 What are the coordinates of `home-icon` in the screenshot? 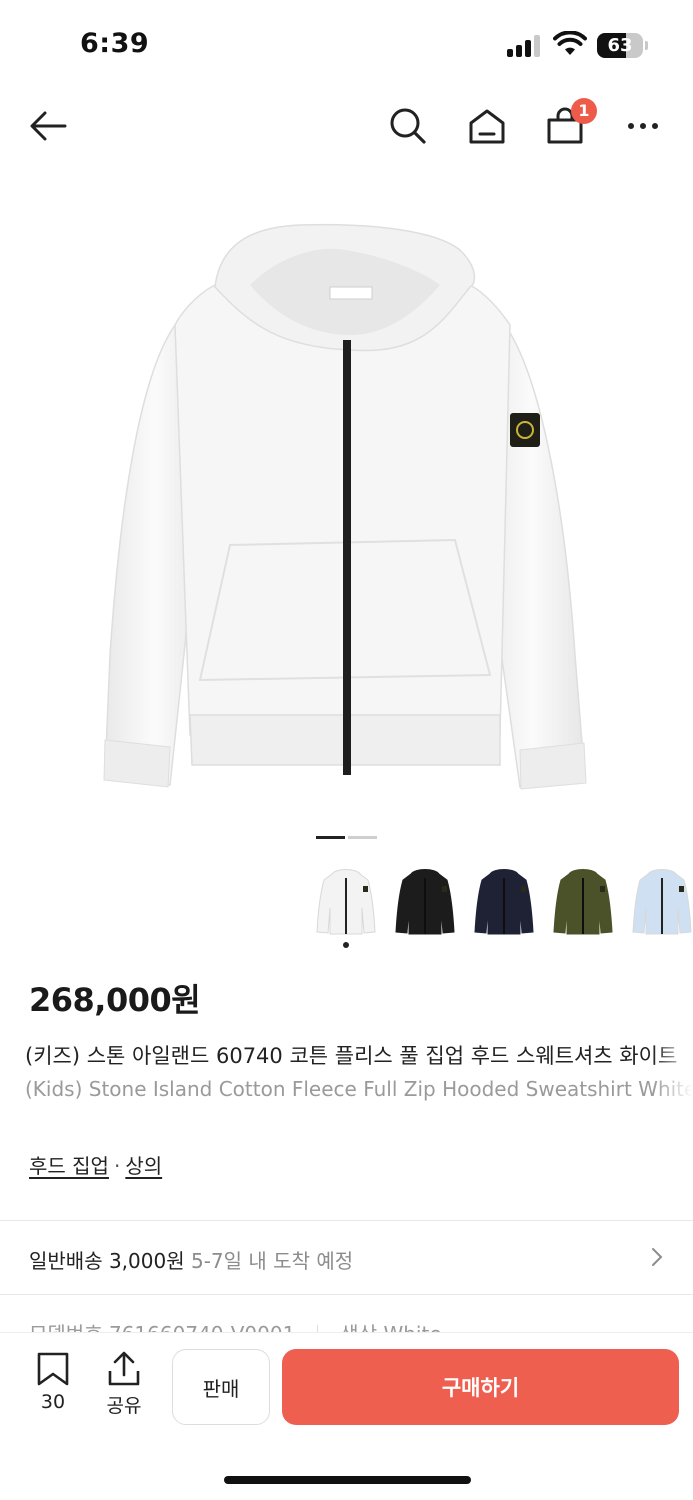 It's located at (487, 126).